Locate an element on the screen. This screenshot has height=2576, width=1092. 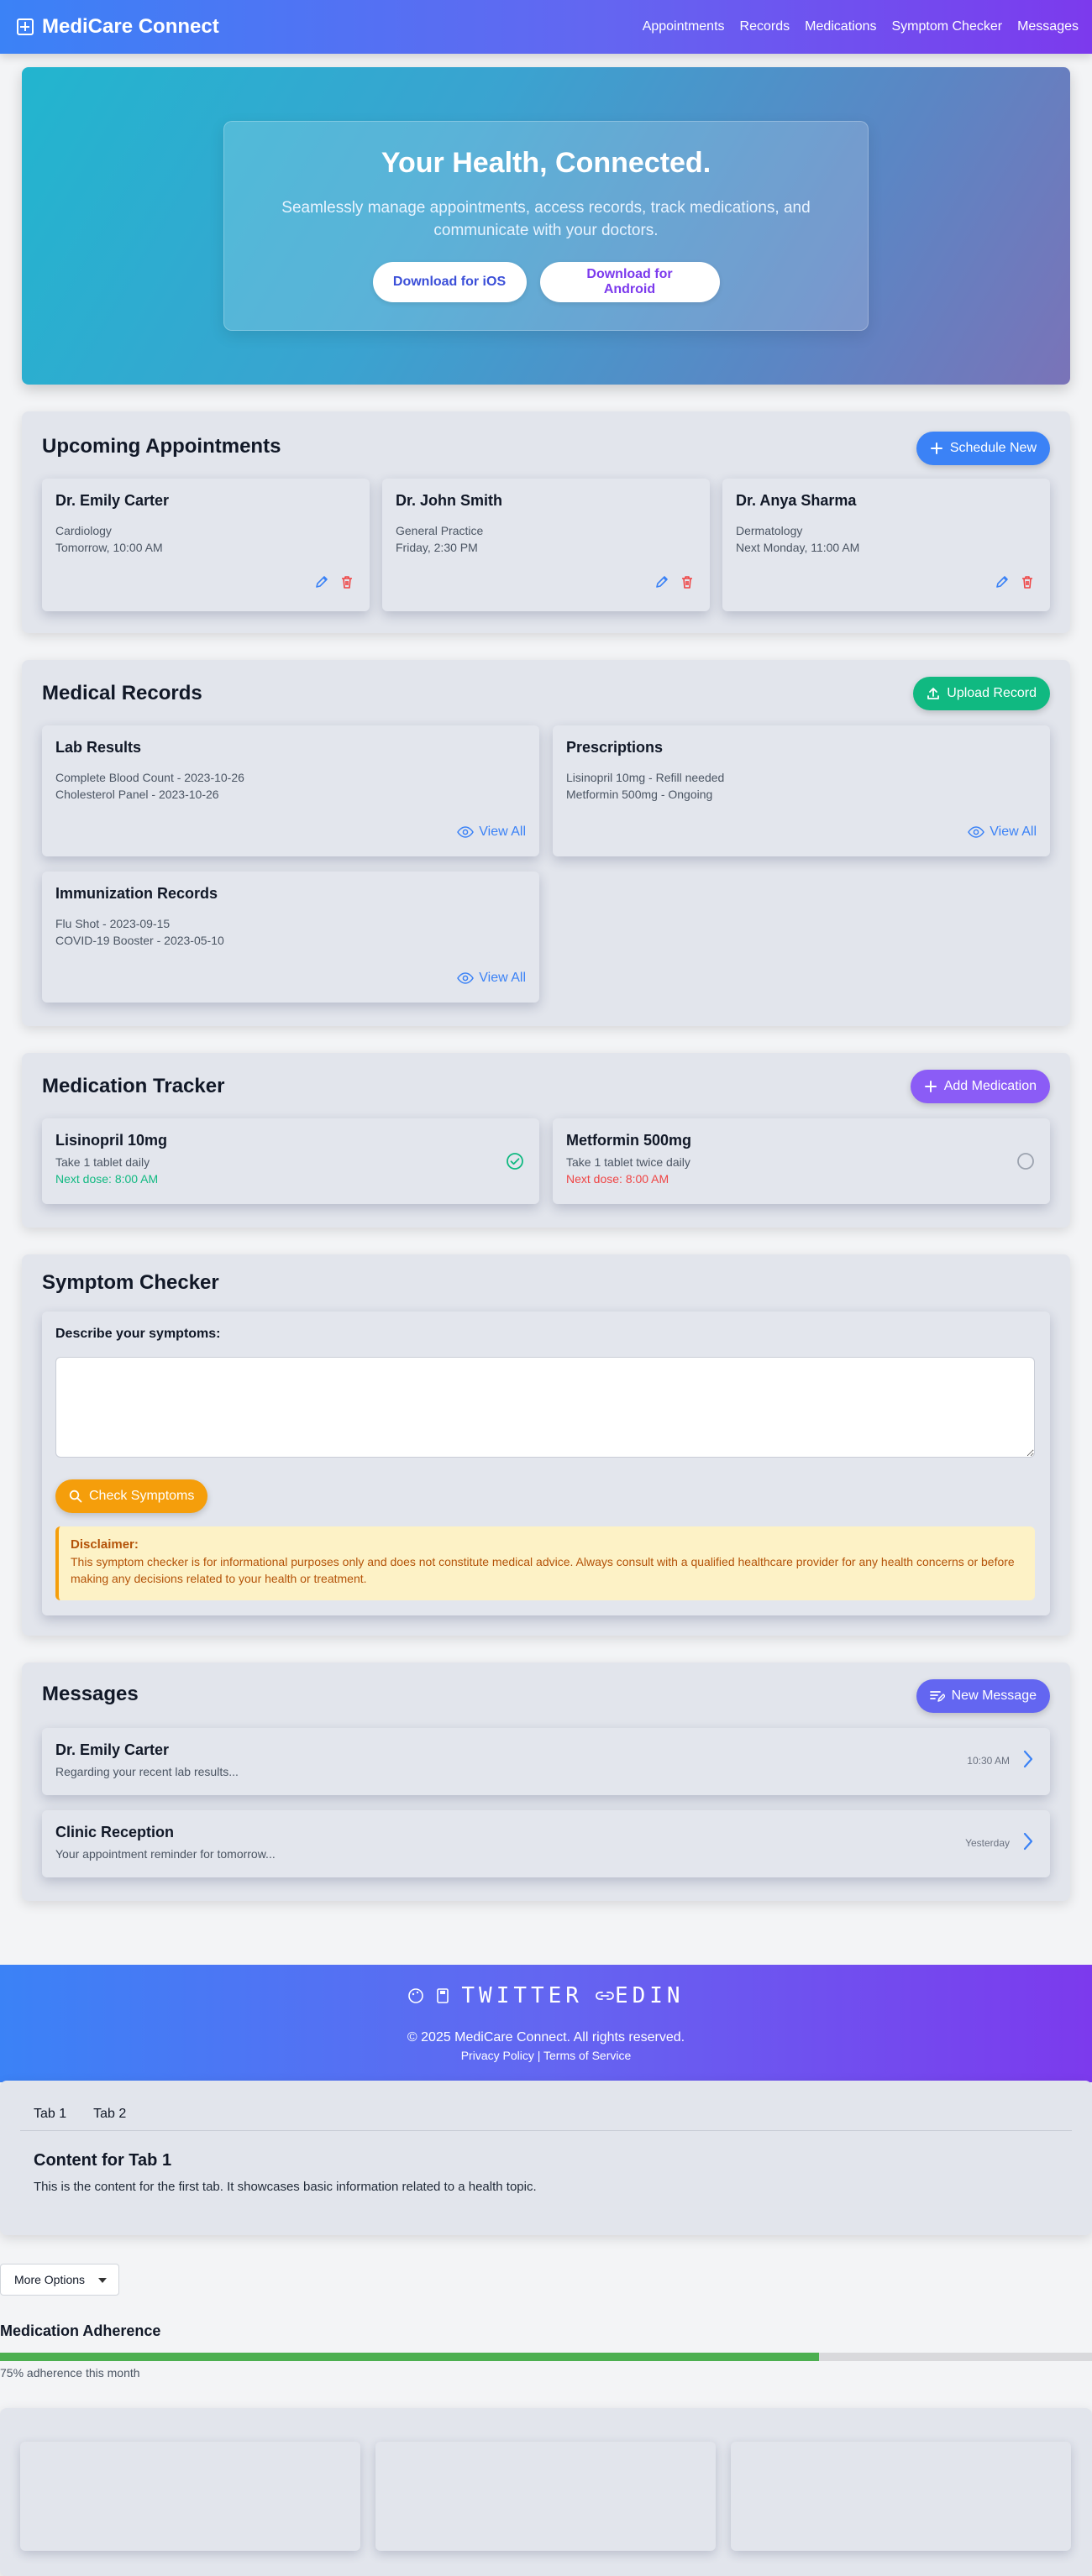
compose-icon is located at coordinates (937, 1696).